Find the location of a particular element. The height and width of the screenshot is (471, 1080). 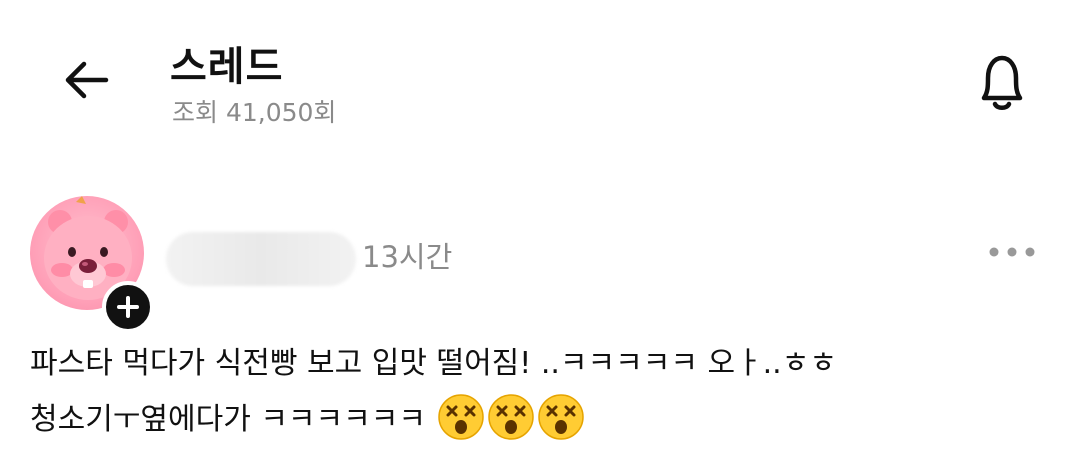

back-button is located at coordinates (86, 80).